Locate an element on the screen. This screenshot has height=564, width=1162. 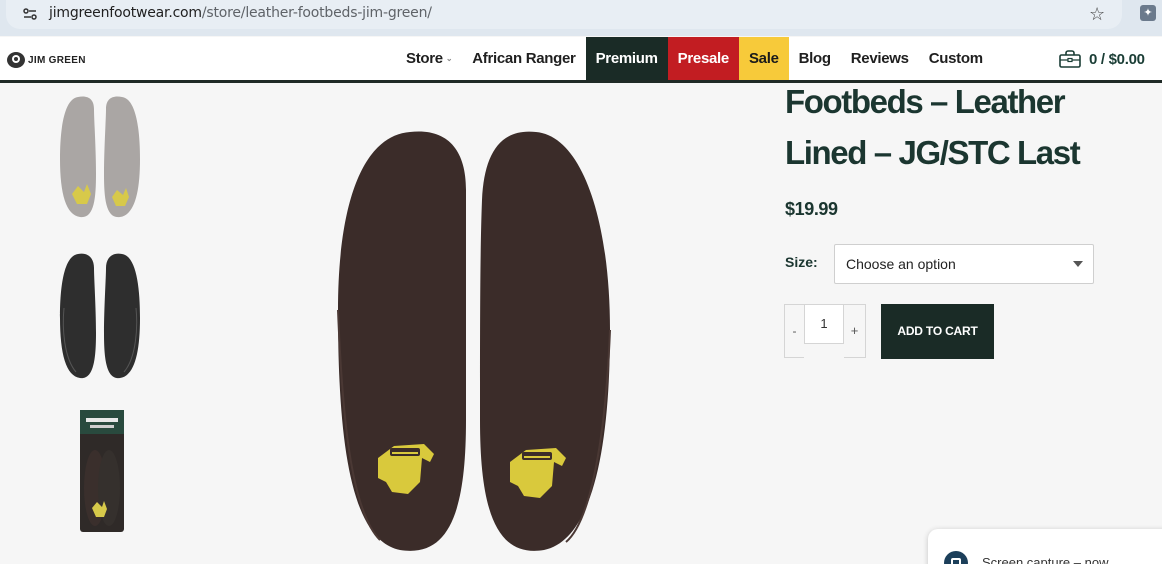
site-logo: JIM GREEN is located at coordinates (46, 60).